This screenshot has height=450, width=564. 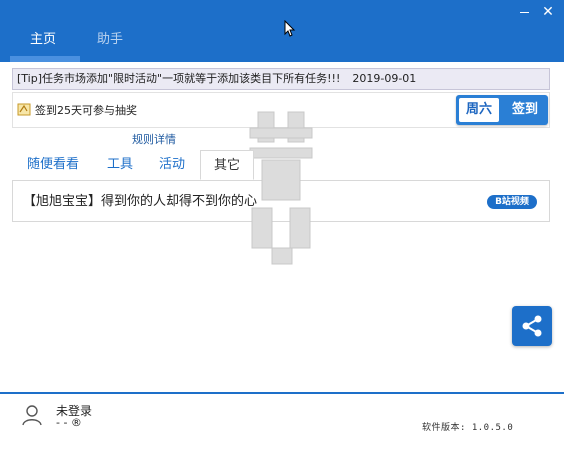 I want to click on tab-other: 其它, so click(x=227, y=165).